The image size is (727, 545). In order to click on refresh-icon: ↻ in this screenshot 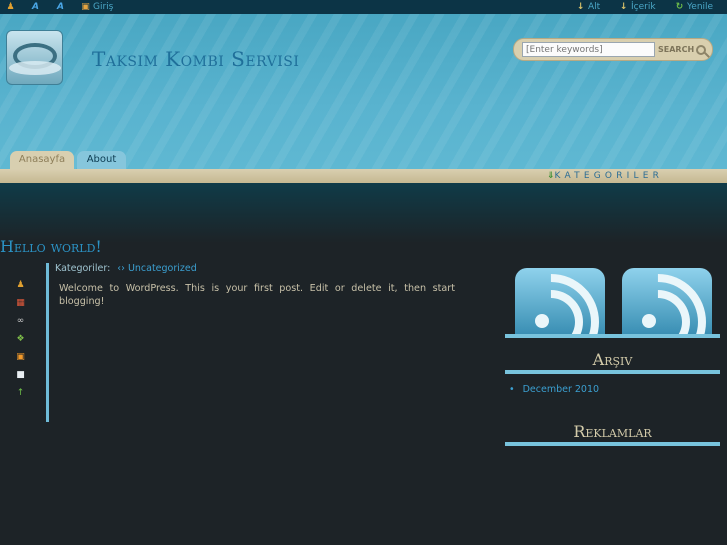, I will do `click(679, 6)`.